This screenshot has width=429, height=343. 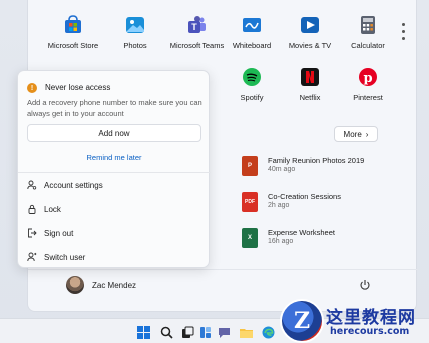 What do you see at coordinates (352, 134) in the screenshot?
I see `more-button-label: More` at bounding box center [352, 134].